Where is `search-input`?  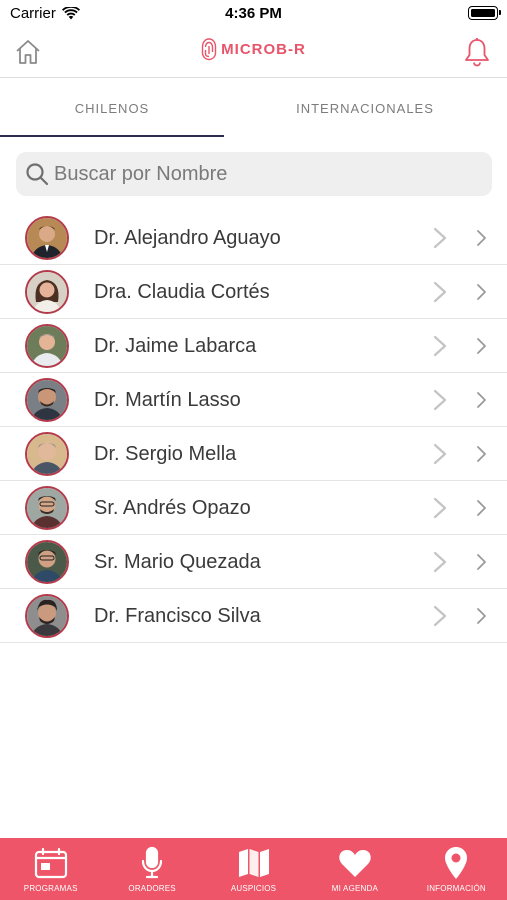 search-input is located at coordinates (264, 174).